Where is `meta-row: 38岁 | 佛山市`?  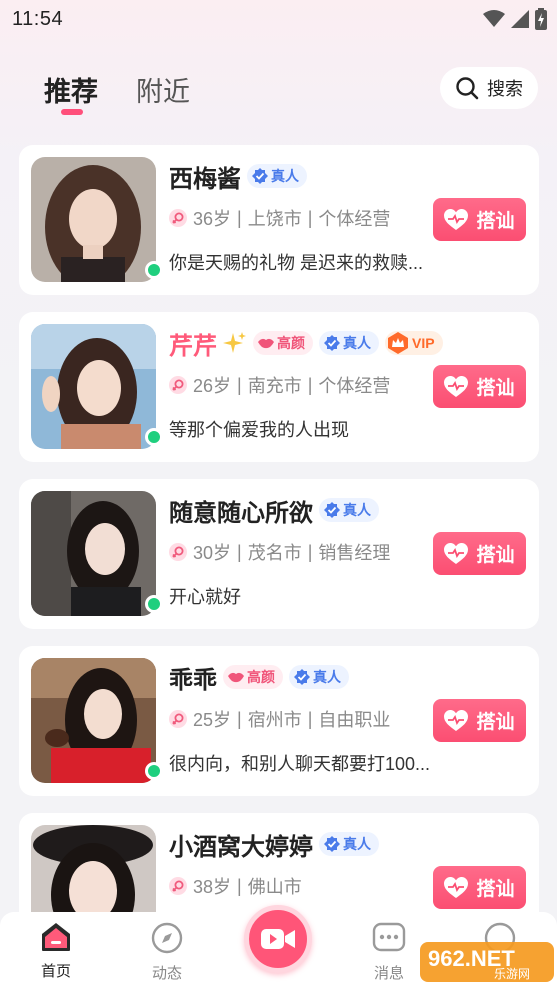 meta-row: 38岁 | 佛山市 is located at coordinates (235, 886).